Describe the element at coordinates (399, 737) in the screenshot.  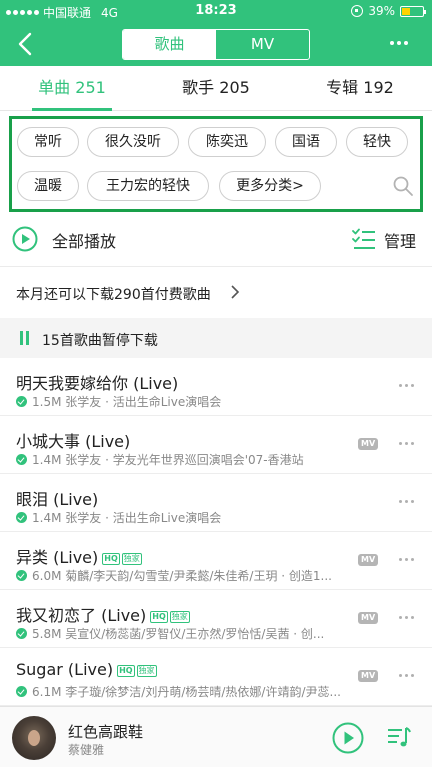
I see `playlist-icon` at that location.